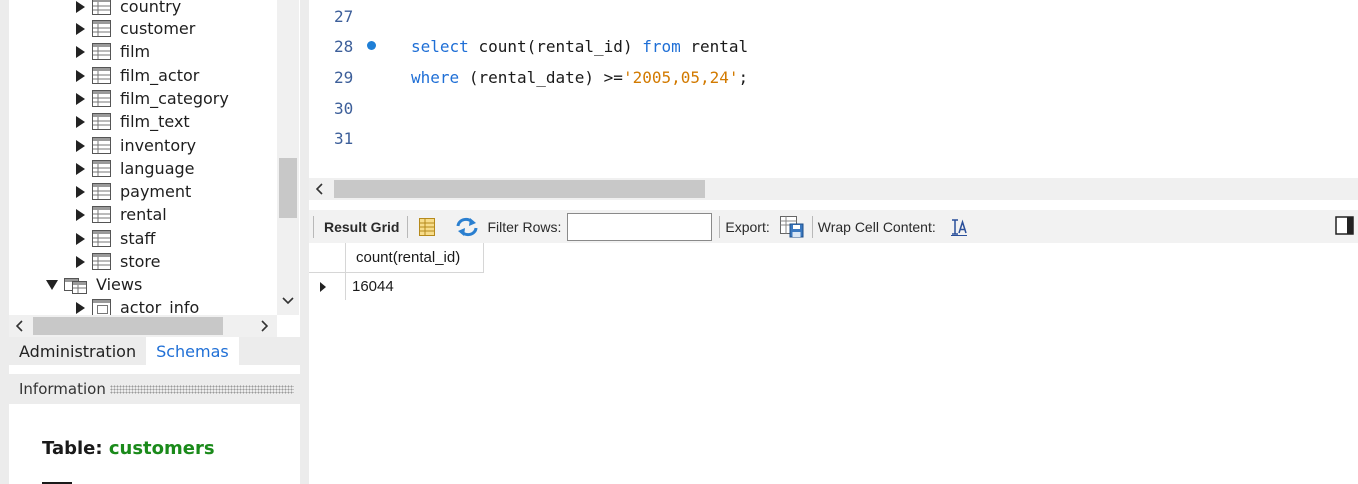 The width and height of the screenshot is (1358, 484). What do you see at coordinates (427, 227) in the screenshot?
I see `grid-view-icon` at bounding box center [427, 227].